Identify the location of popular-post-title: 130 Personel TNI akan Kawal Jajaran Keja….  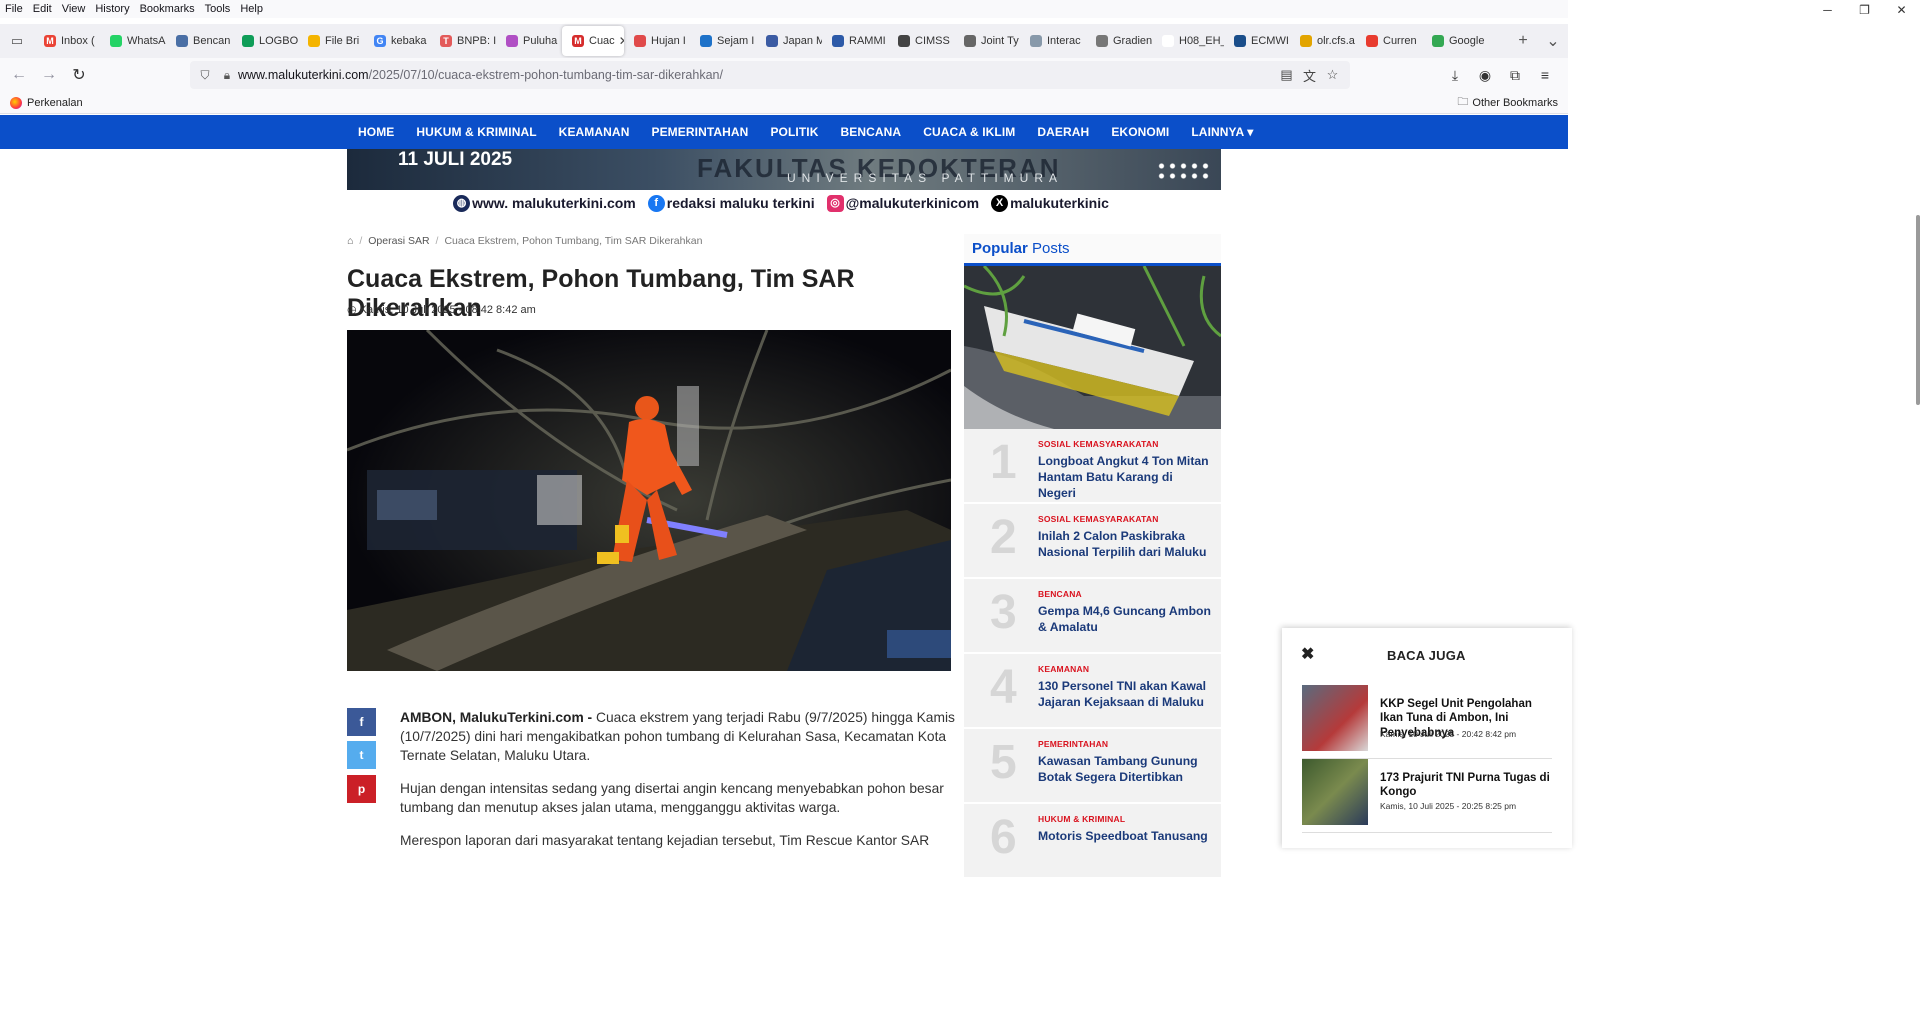
(1125, 694).